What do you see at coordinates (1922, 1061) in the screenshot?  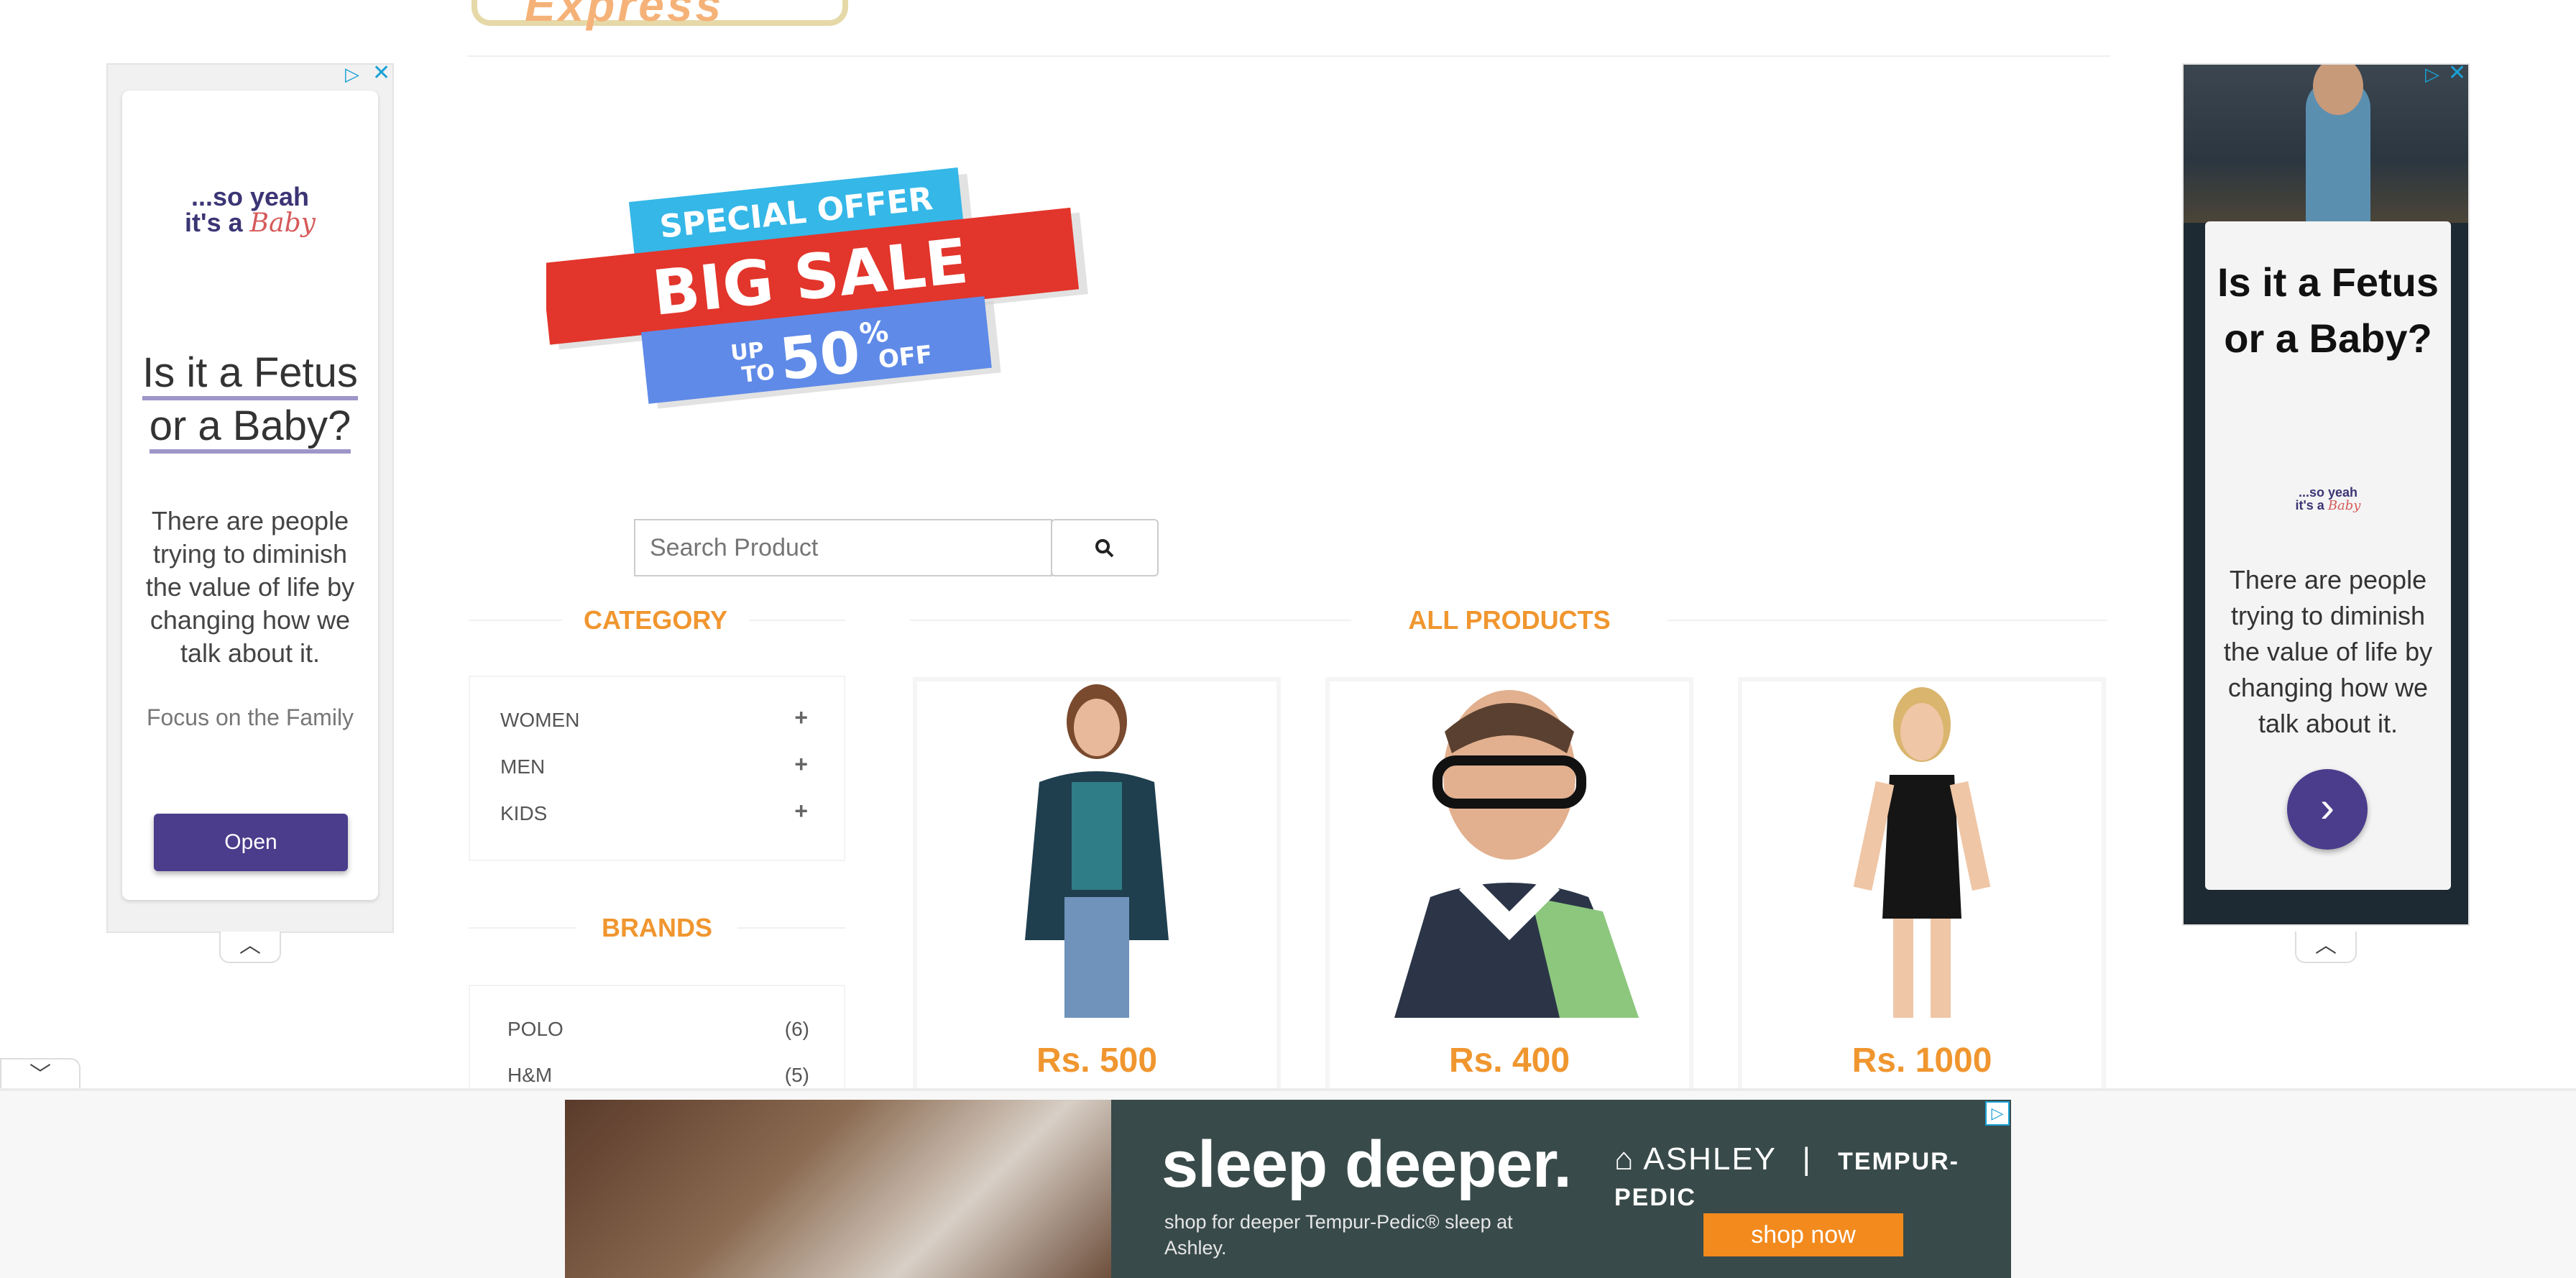 I see `product-price: Rs. 1000` at bounding box center [1922, 1061].